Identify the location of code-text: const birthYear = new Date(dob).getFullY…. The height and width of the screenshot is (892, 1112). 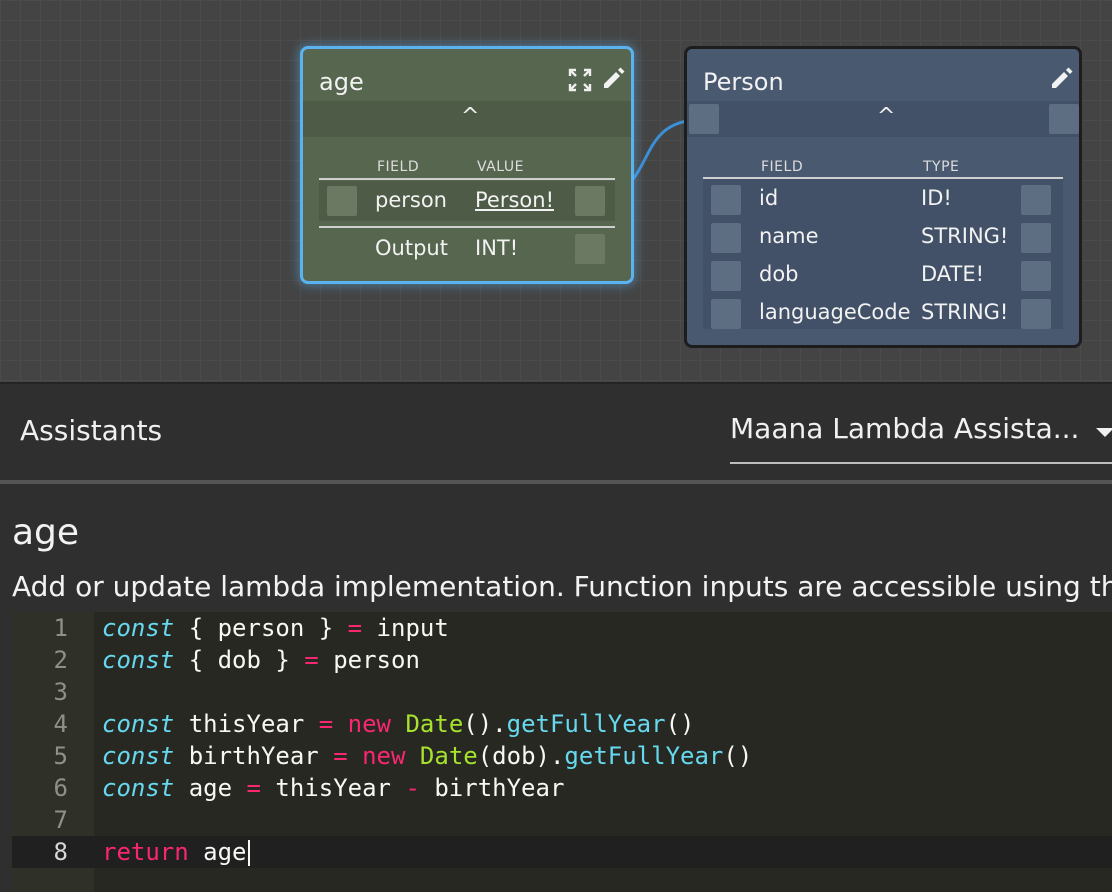
(427, 756).